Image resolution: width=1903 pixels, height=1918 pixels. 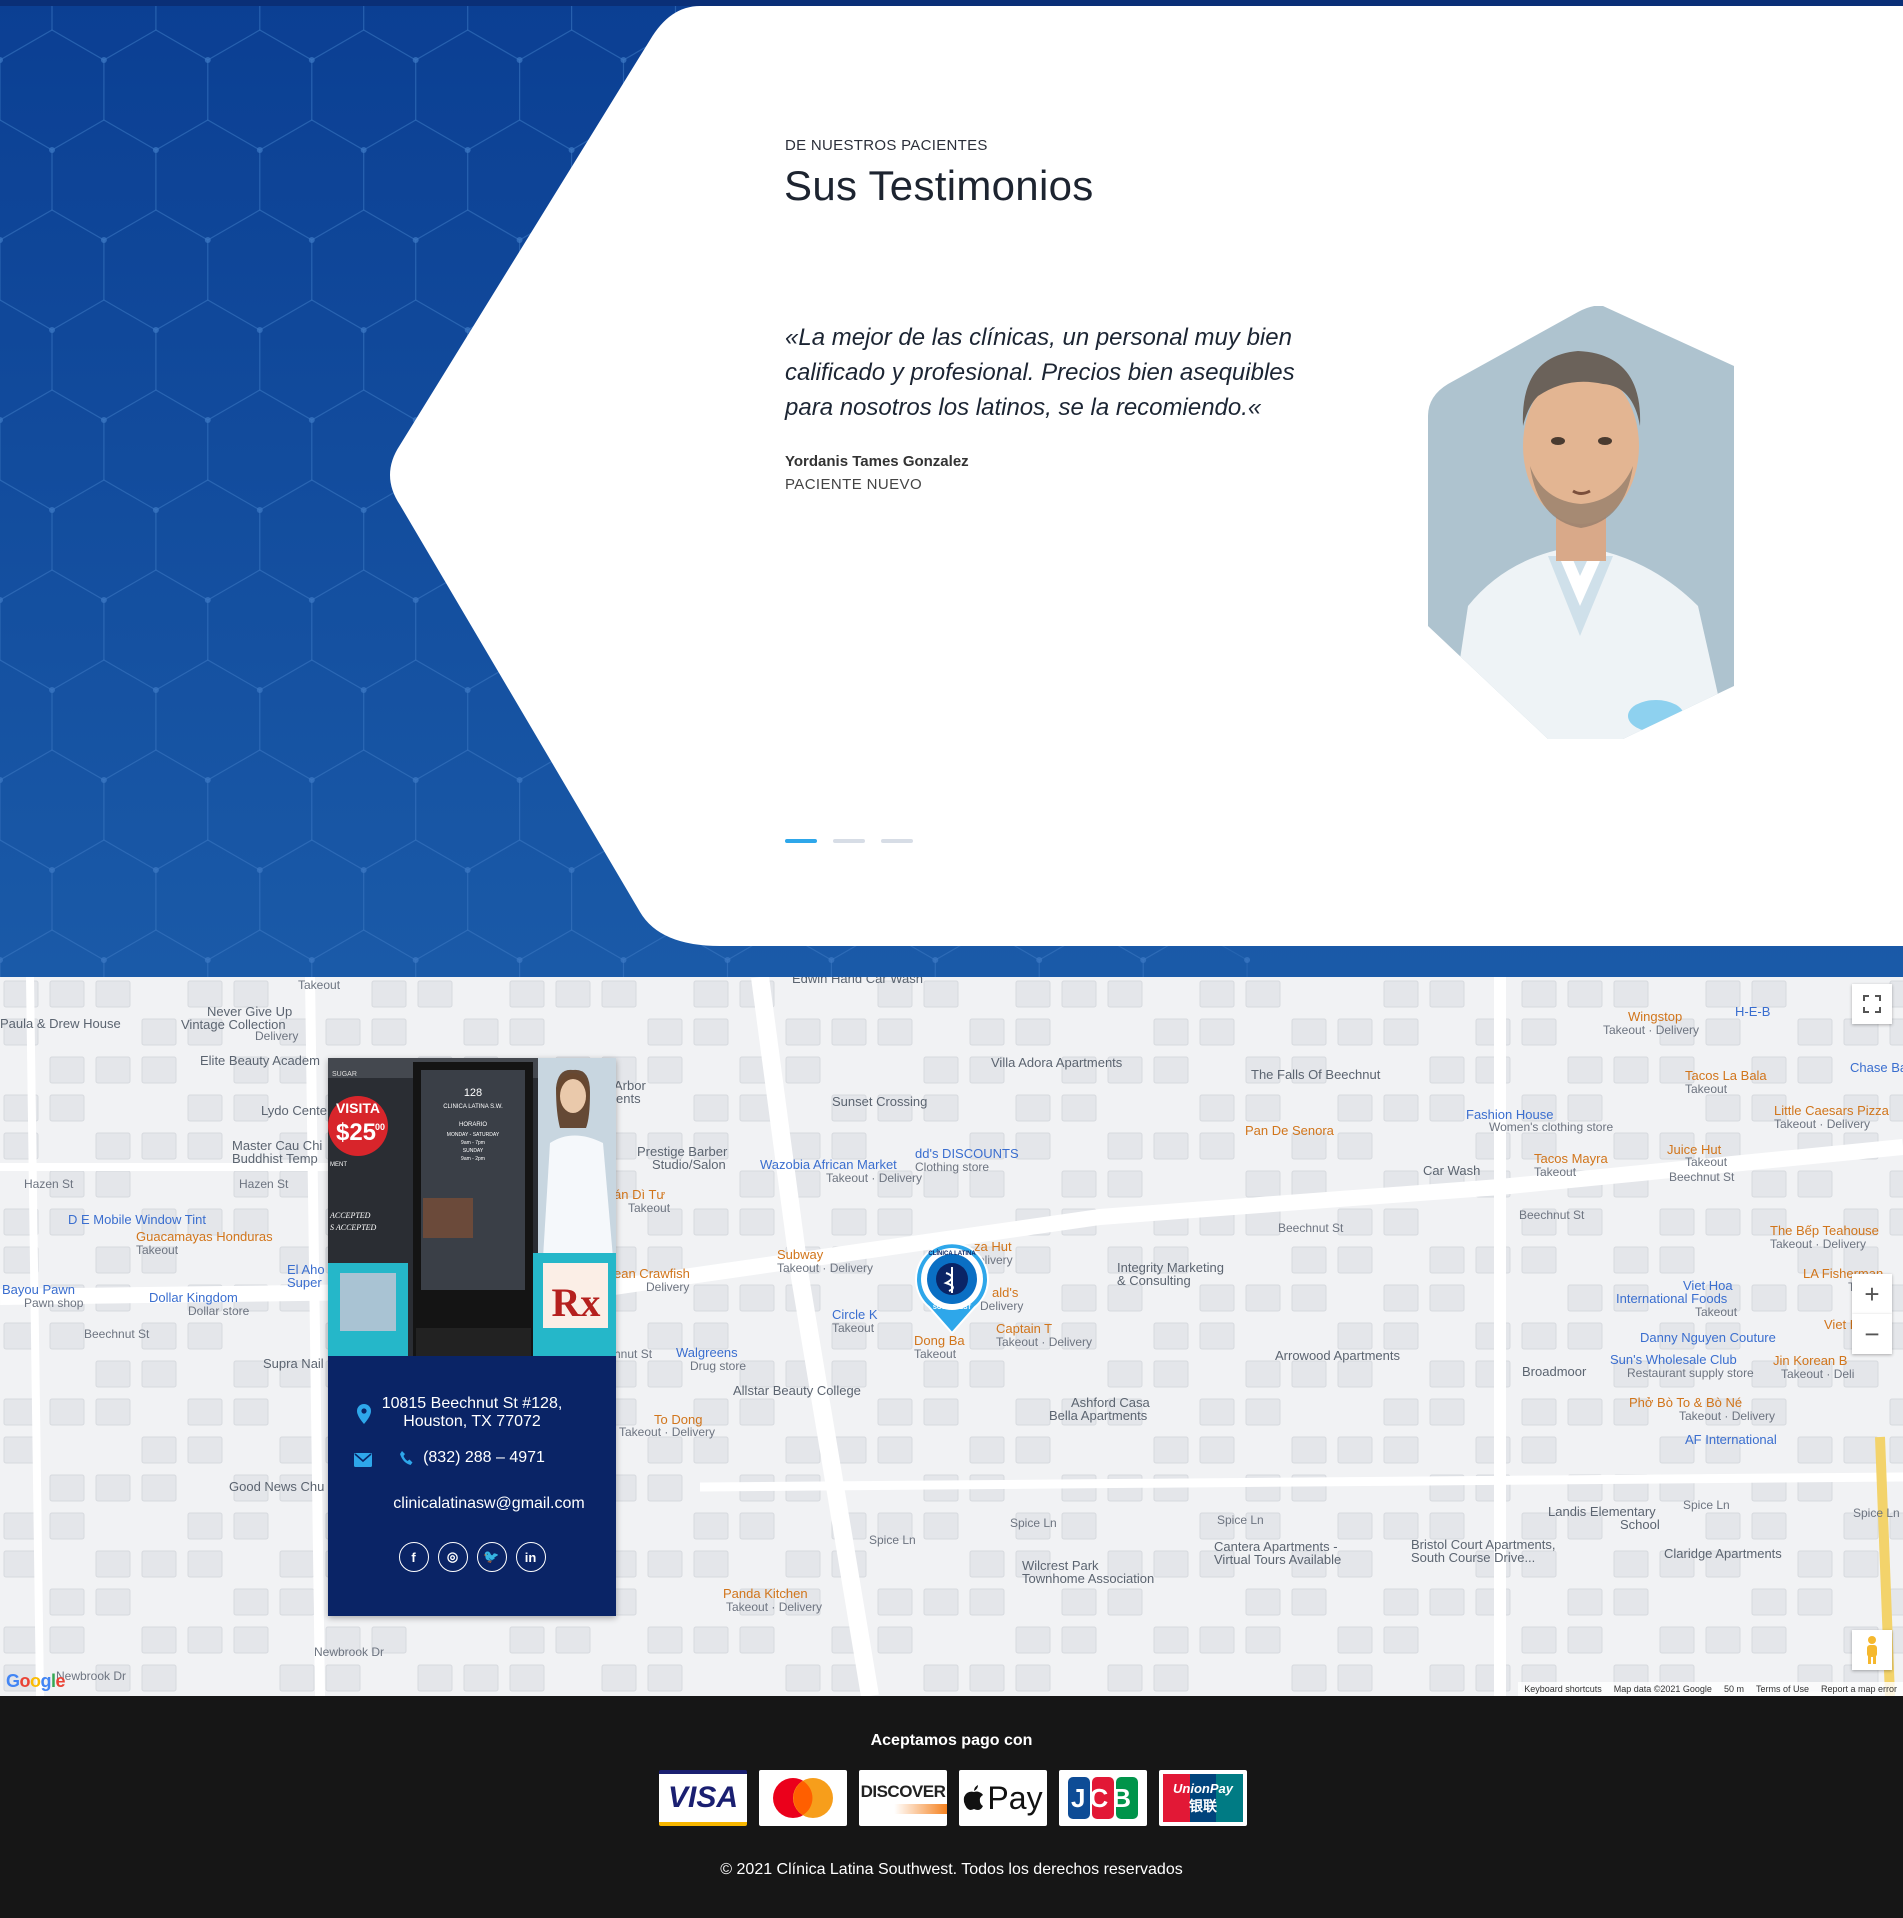 What do you see at coordinates (1831, 1110) in the screenshot?
I see `map-place-label: Little Caesars Pizza` at bounding box center [1831, 1110].